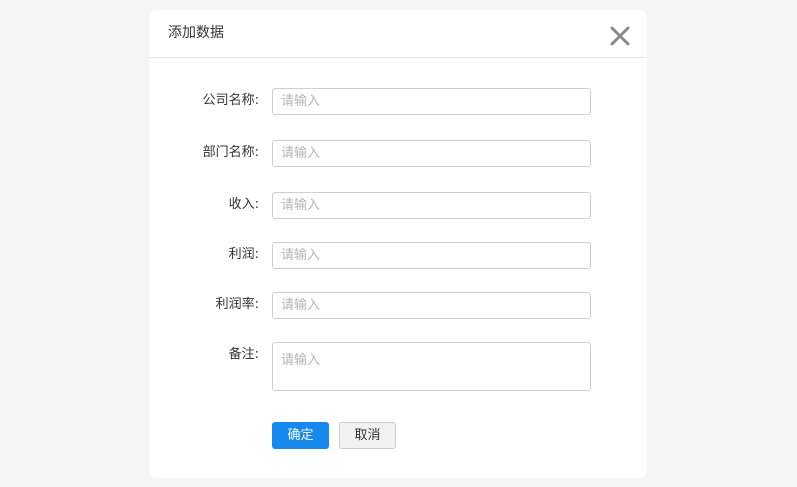 Image resolution: width=797 pixels, height=487 pixels. What do you see at coordinates (431, 101) in the screenshot?
I see `company-name-input` at bounding box center [431, 101].